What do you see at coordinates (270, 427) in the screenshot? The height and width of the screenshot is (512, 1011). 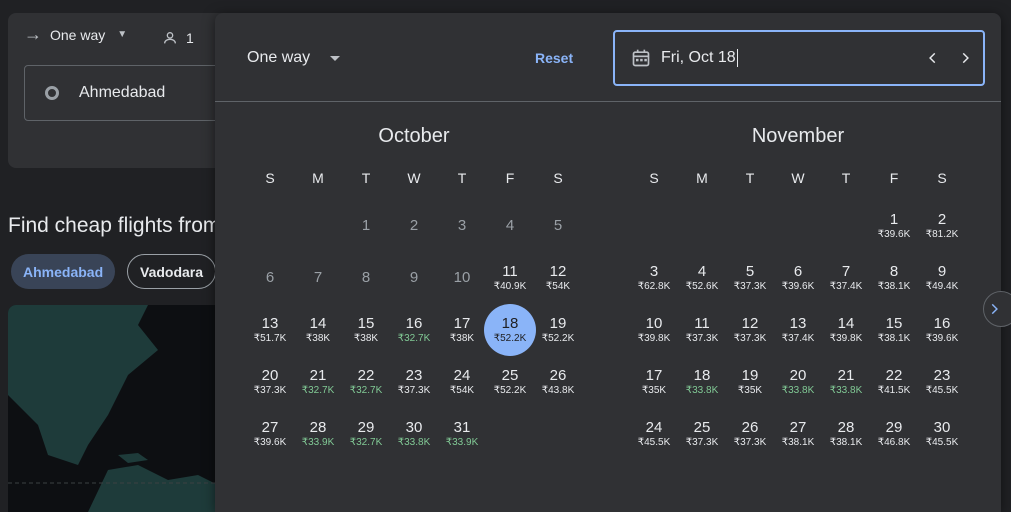 I see `day-number: 27` at bounding box center [270, 427].